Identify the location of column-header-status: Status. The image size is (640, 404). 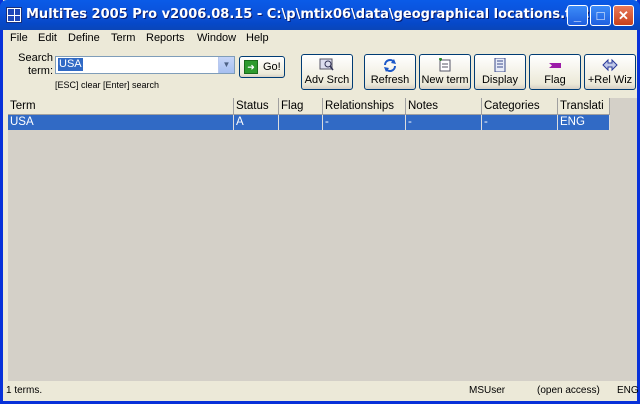
(256, 106).